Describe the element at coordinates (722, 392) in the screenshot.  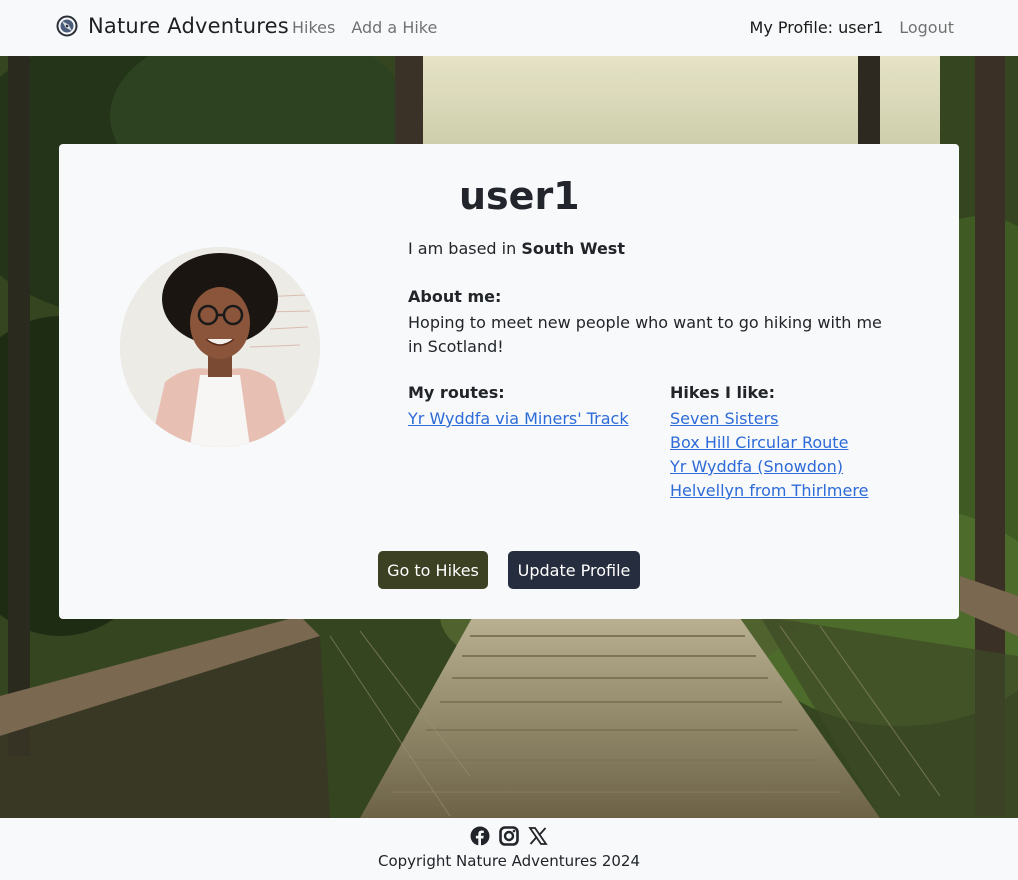
I see `likes-heading: Hikes I like:` at that location.